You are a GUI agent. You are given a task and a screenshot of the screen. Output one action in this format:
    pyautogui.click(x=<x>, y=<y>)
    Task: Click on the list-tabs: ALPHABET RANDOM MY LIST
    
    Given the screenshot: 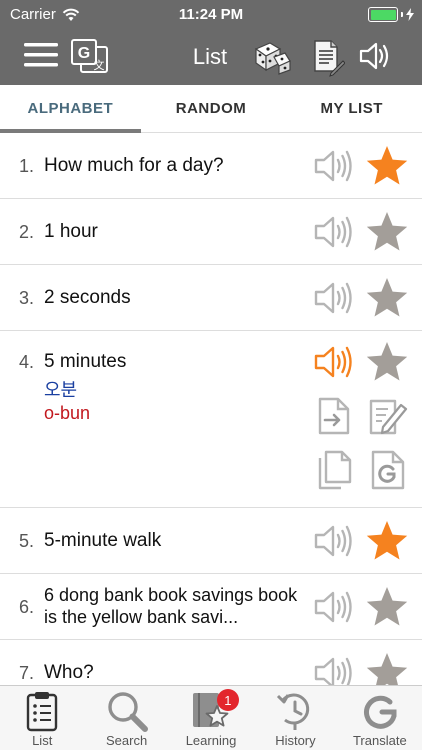 What is the action you would take?
    pyautogui.click(x=211, y=109)
    